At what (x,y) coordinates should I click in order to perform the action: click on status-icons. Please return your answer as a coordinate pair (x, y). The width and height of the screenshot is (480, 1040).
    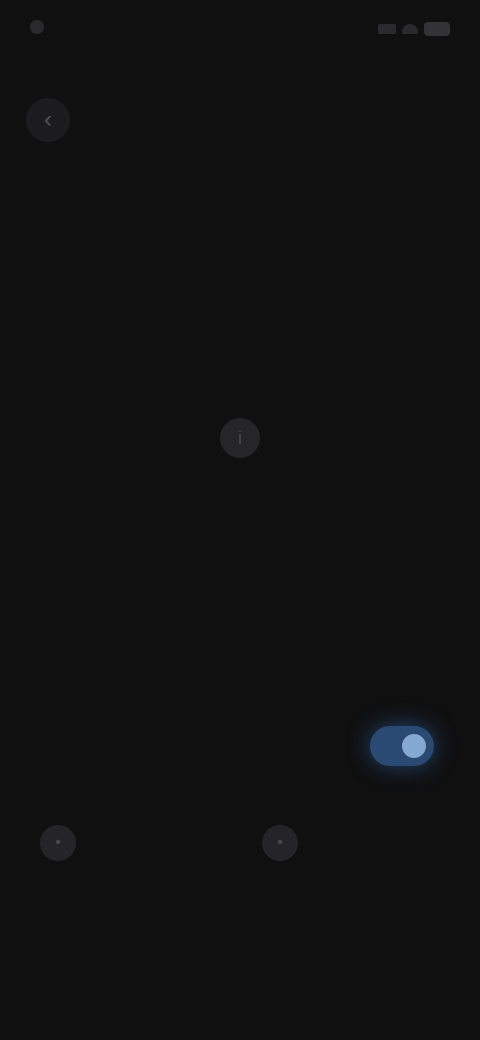
    Looking at the image, I should click on (414, 29).